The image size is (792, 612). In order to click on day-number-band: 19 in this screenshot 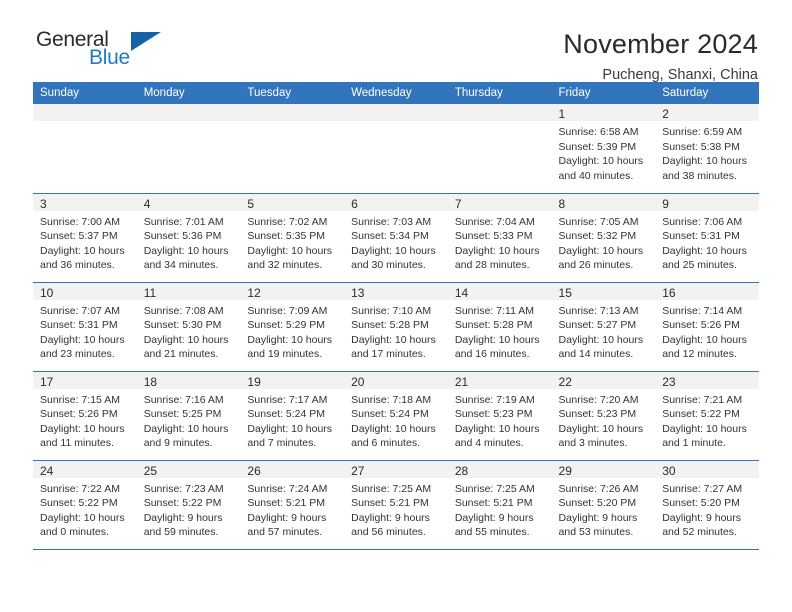, I will do `click(292, 380)`.